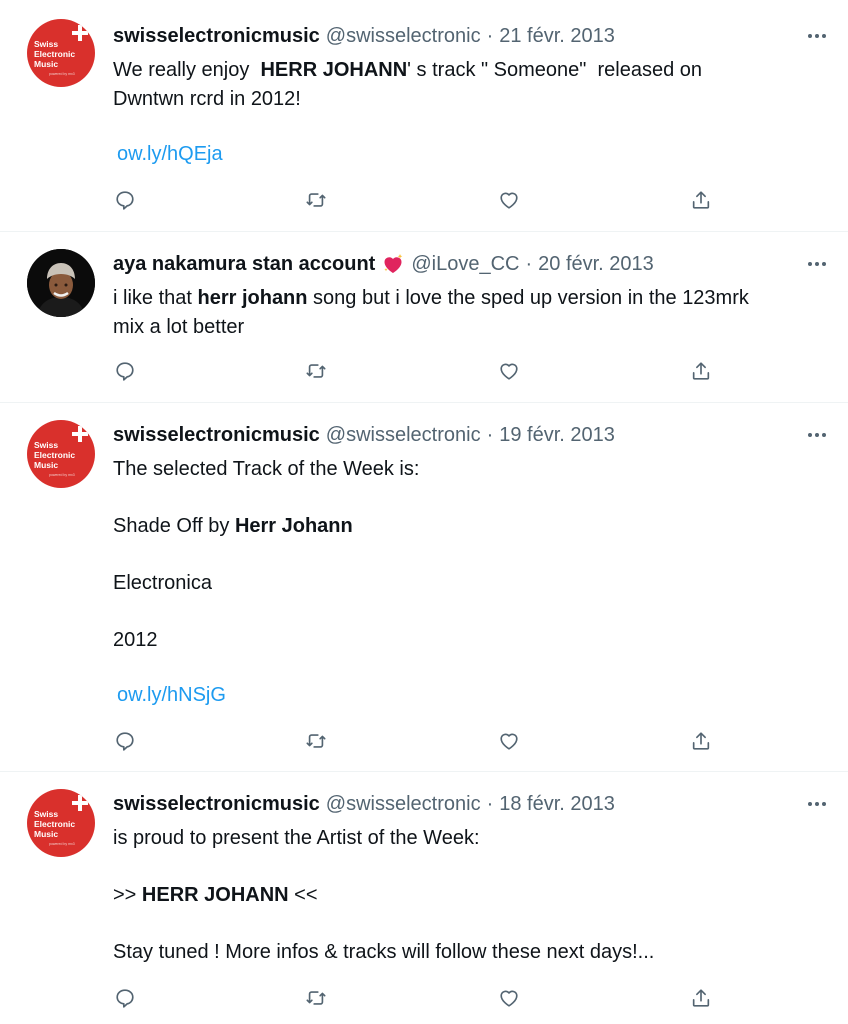 The image size is (848, 1024). Describe the element at coordinates (127, 895) in the screenshot. I see `text-segment: >>` at that location.